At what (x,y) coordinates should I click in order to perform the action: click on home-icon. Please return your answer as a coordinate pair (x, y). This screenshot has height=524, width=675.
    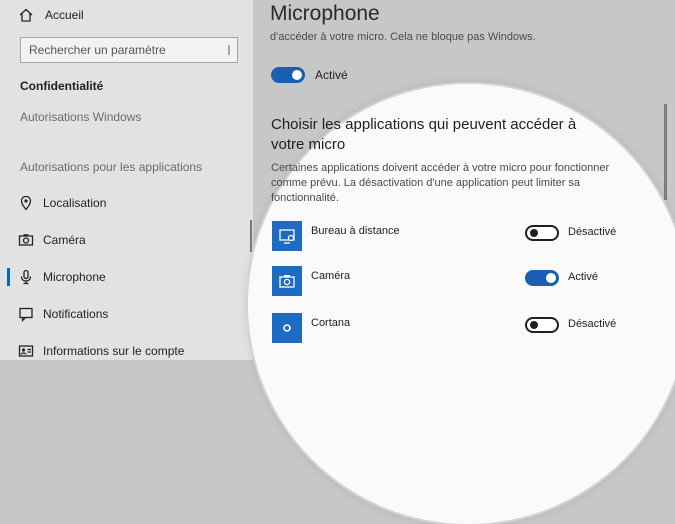
    Looking at the image, I should click on (26, 15).